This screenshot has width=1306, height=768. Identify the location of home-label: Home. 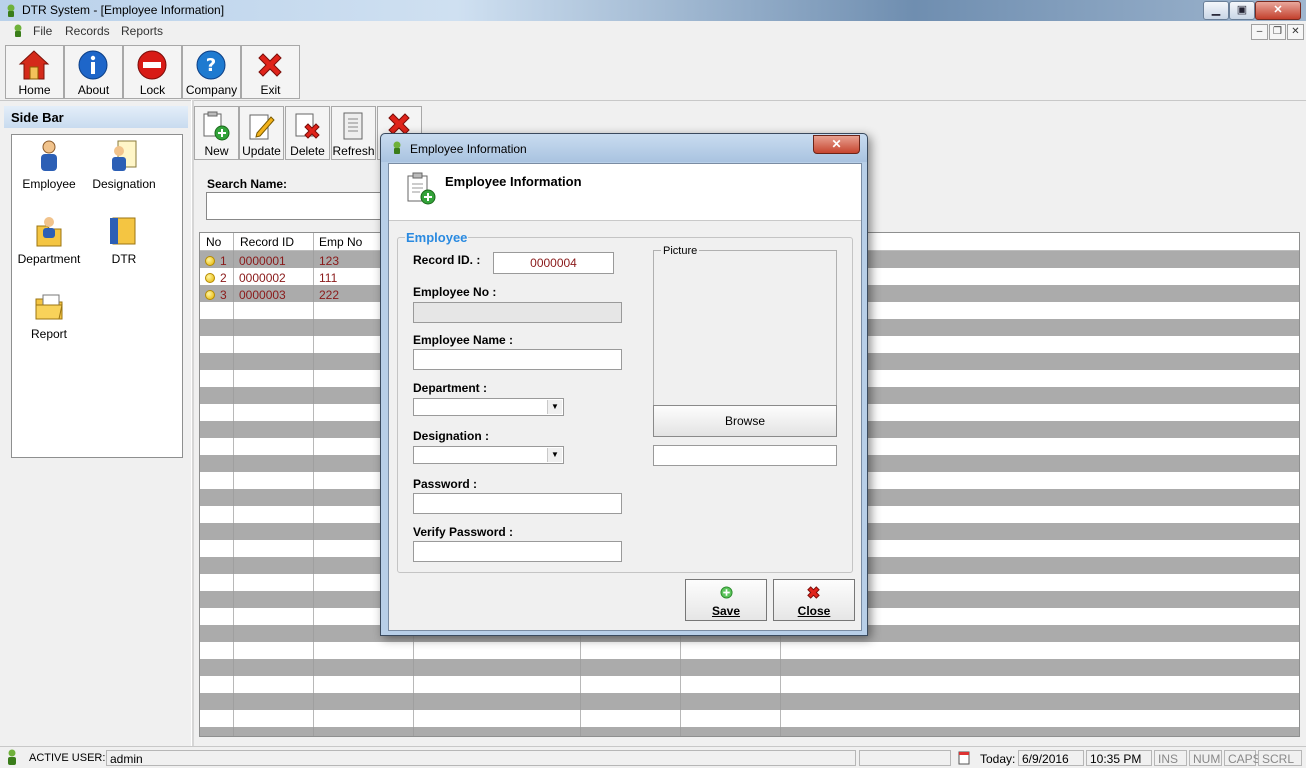
(34, 90).